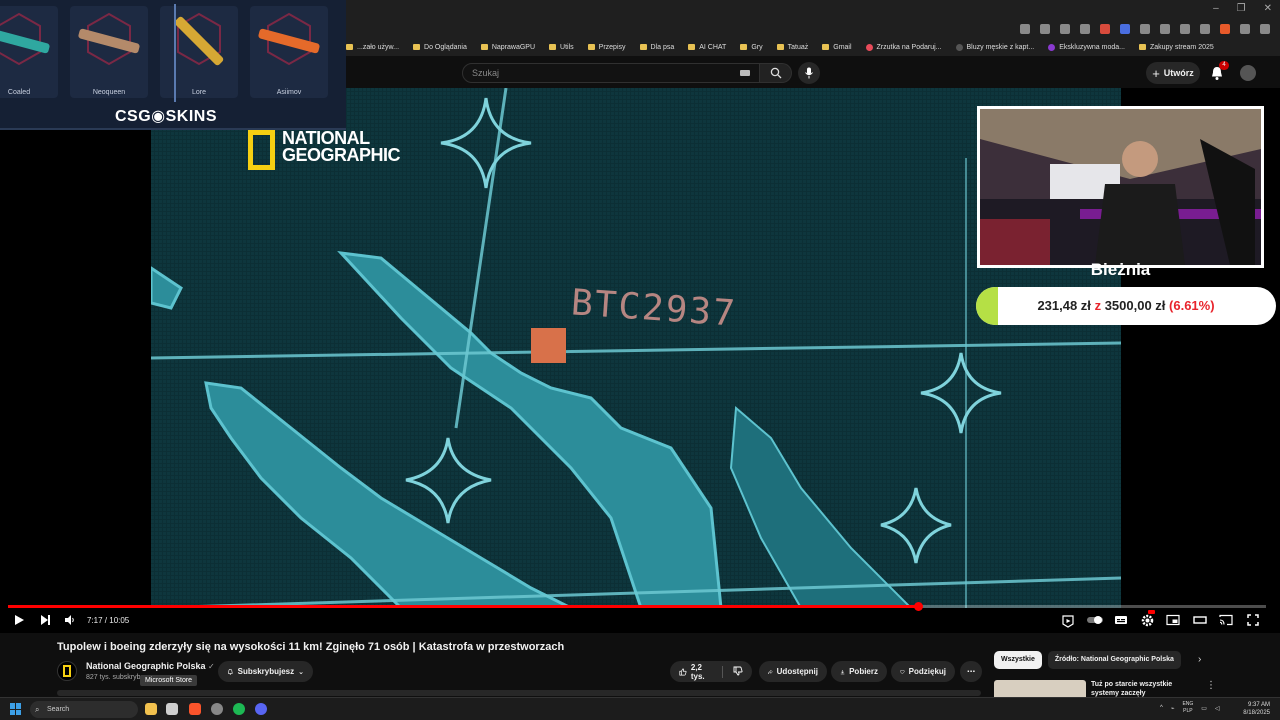  What do you see at coordinates (1211, 685) in the screenshot?
I see `recommendation-menu-icon: ⋮` at bounding box center [1211, 685].